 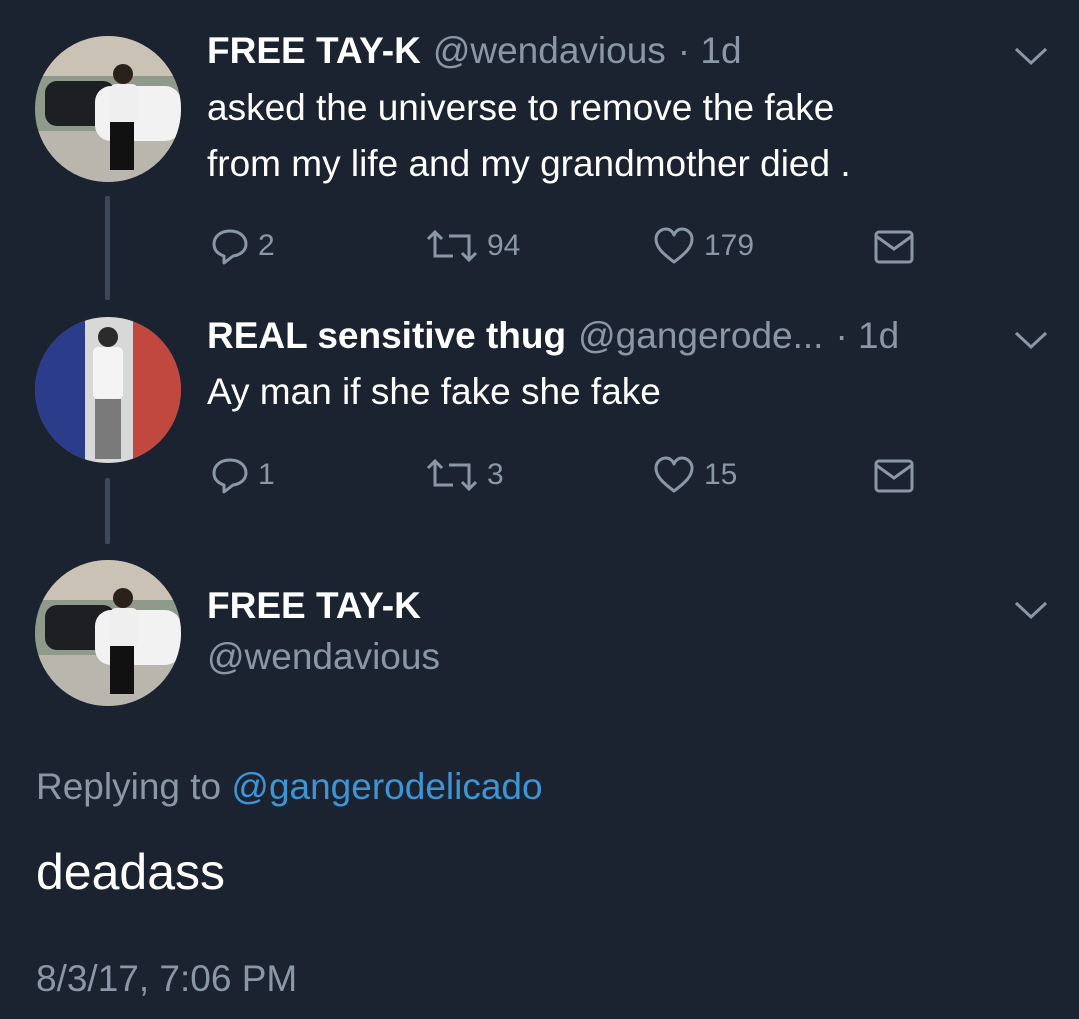 What do you see at coordinates (386, 336) in the screenshot?
I see `display-name: REAL sensitive thug` at bounding box center [386, 336].